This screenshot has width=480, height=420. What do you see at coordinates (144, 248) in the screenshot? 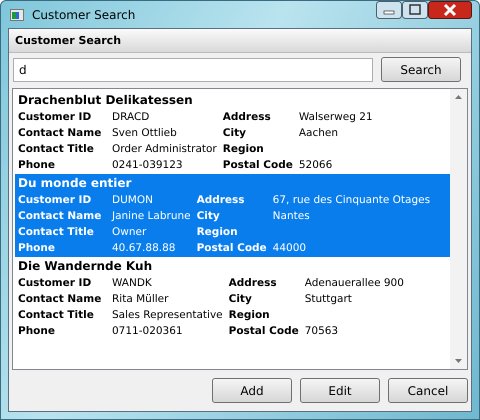
I see `field-value: 40.67.88.88` at bounding box center [144, 248].